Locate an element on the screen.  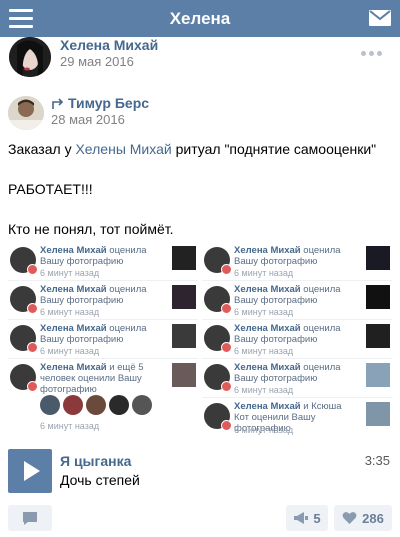
post-text-line-3: Кто не понял, тот поймёт. is located at coordinates (91, 229).